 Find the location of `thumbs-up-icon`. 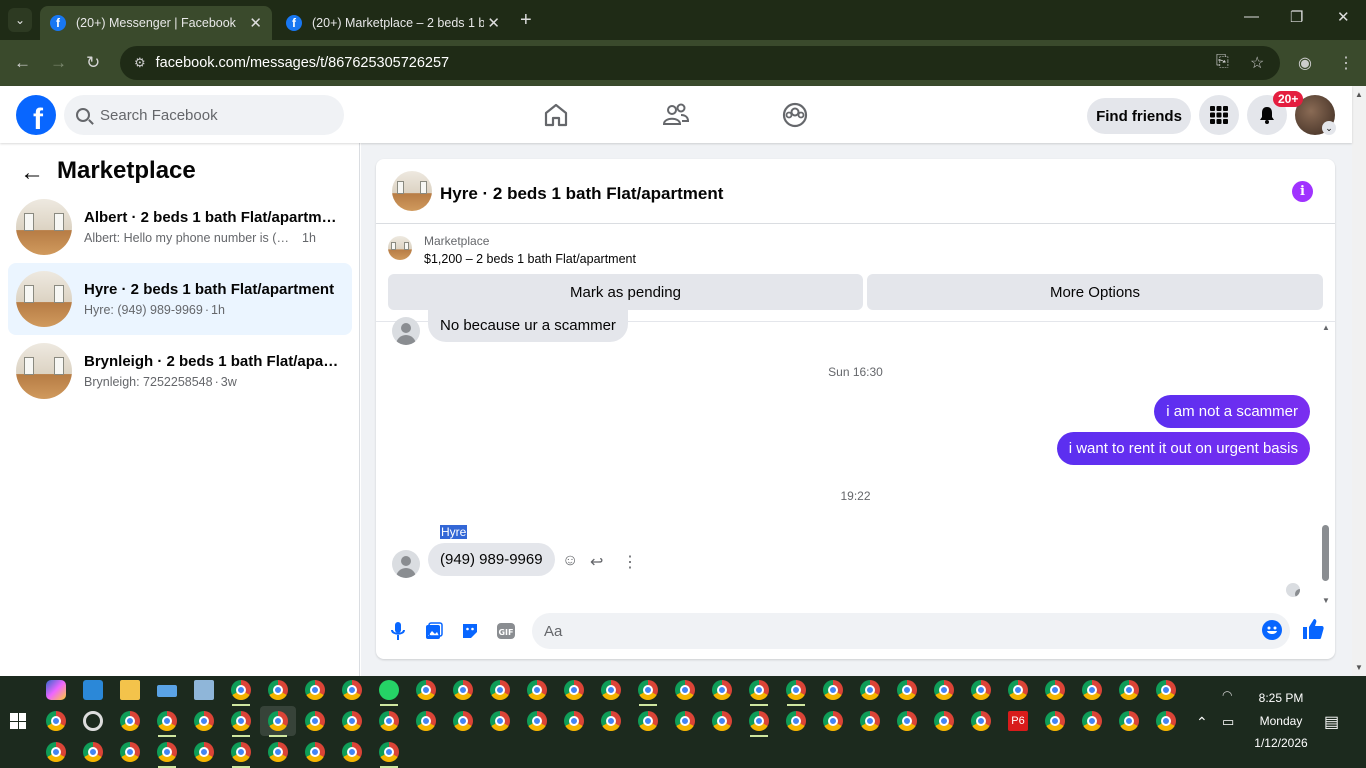

thumbs-up-icon is located at coordinates (1313, 629).